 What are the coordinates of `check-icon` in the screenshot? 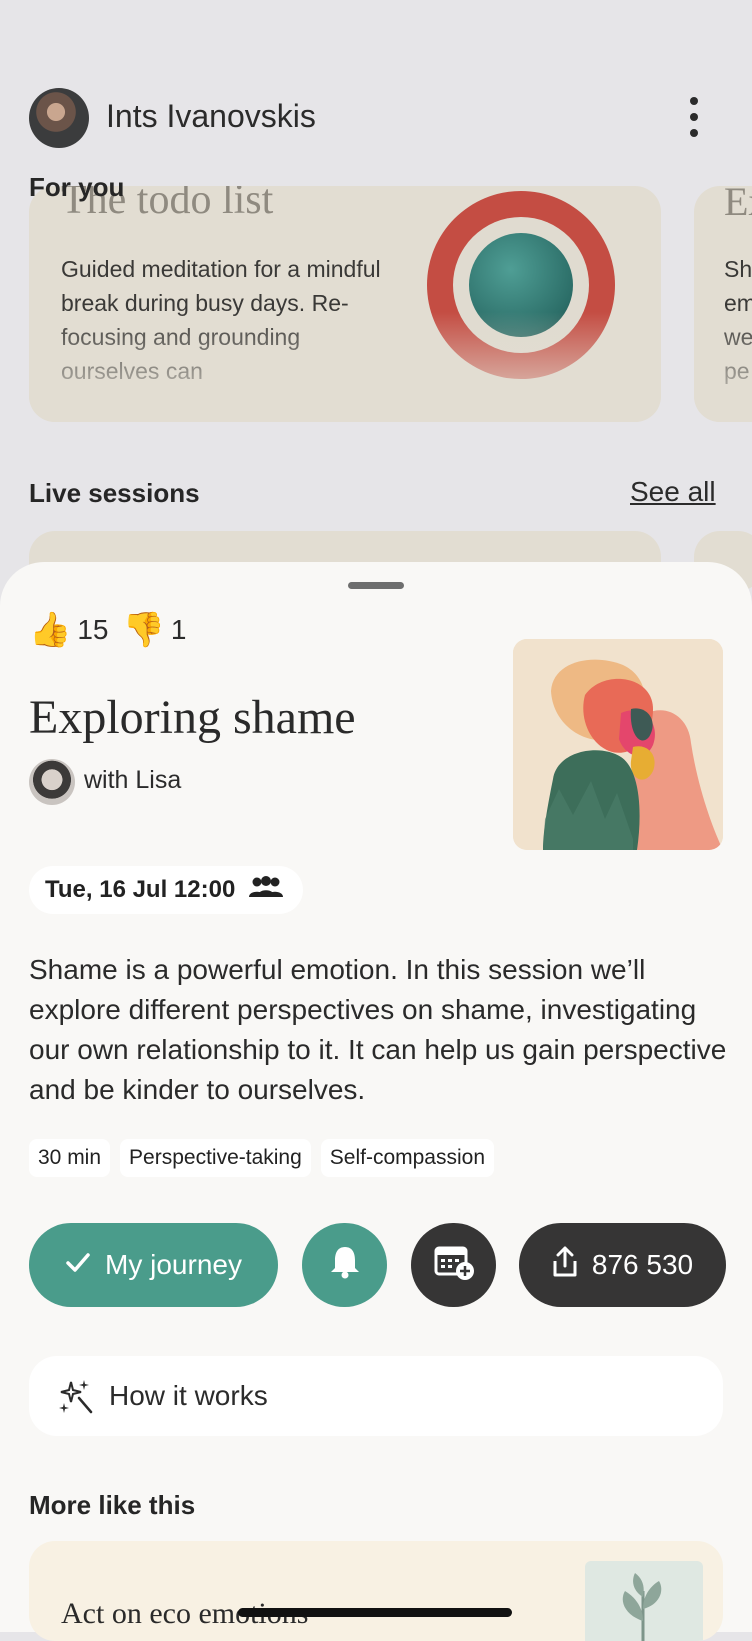 It's located at (78, 1265).